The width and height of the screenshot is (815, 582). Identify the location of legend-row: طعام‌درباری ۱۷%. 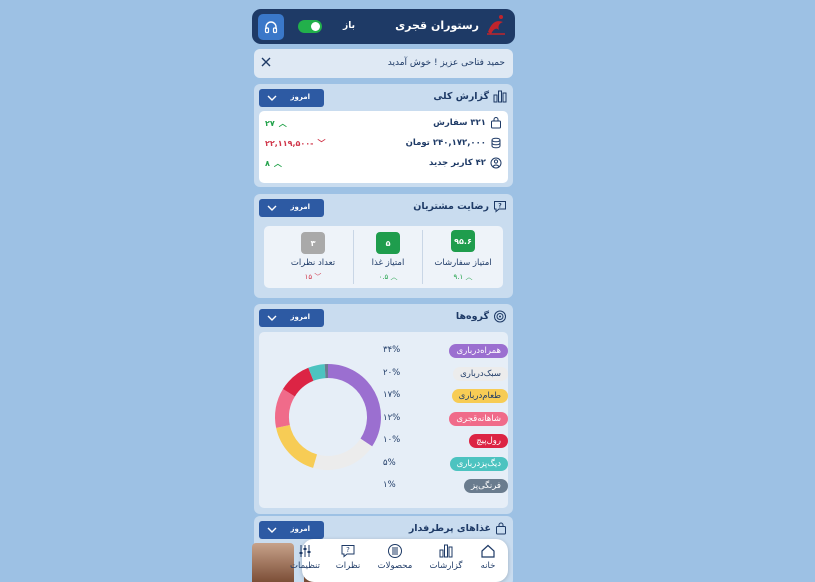
(445, 396).